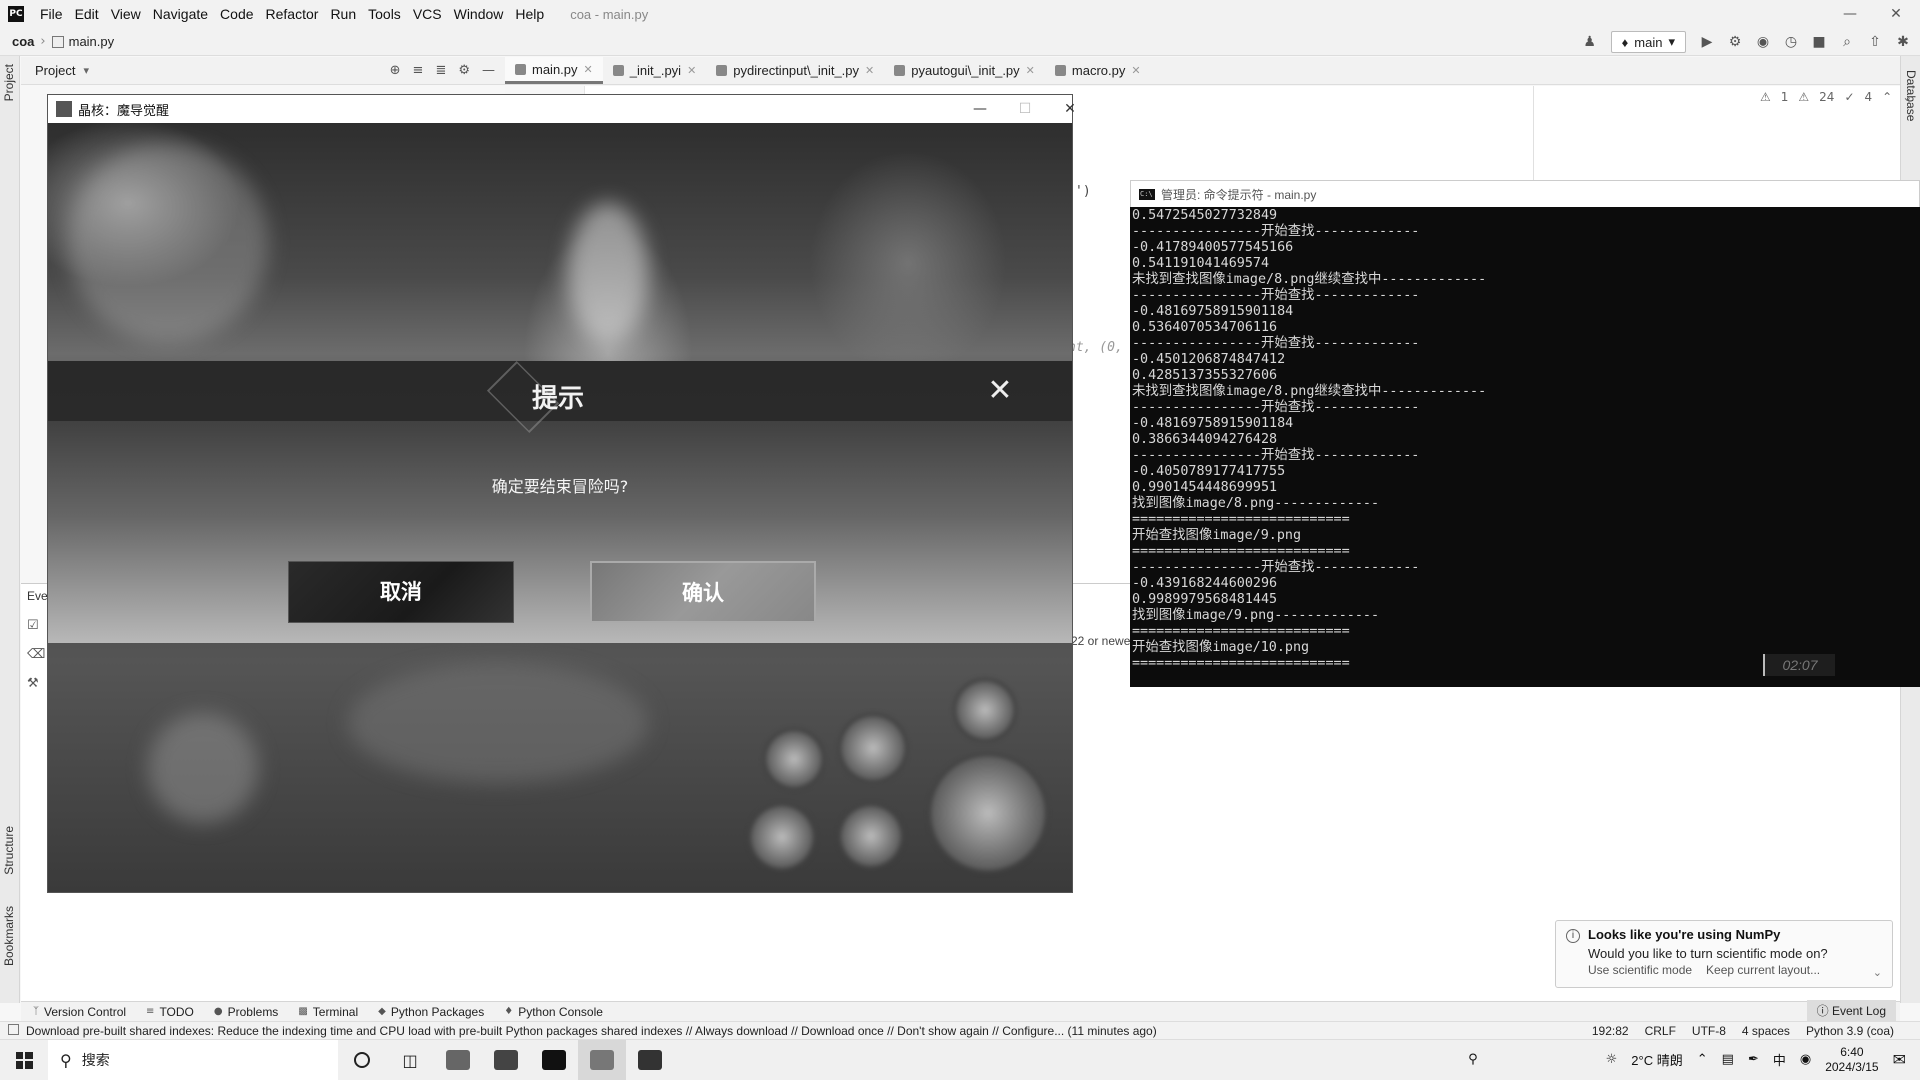  What do you see at coordinates (79, 1012) in the screenshot?
I see `tool-tab-version-control: ᛉ Version Control` at bounding box center [79, 1012].